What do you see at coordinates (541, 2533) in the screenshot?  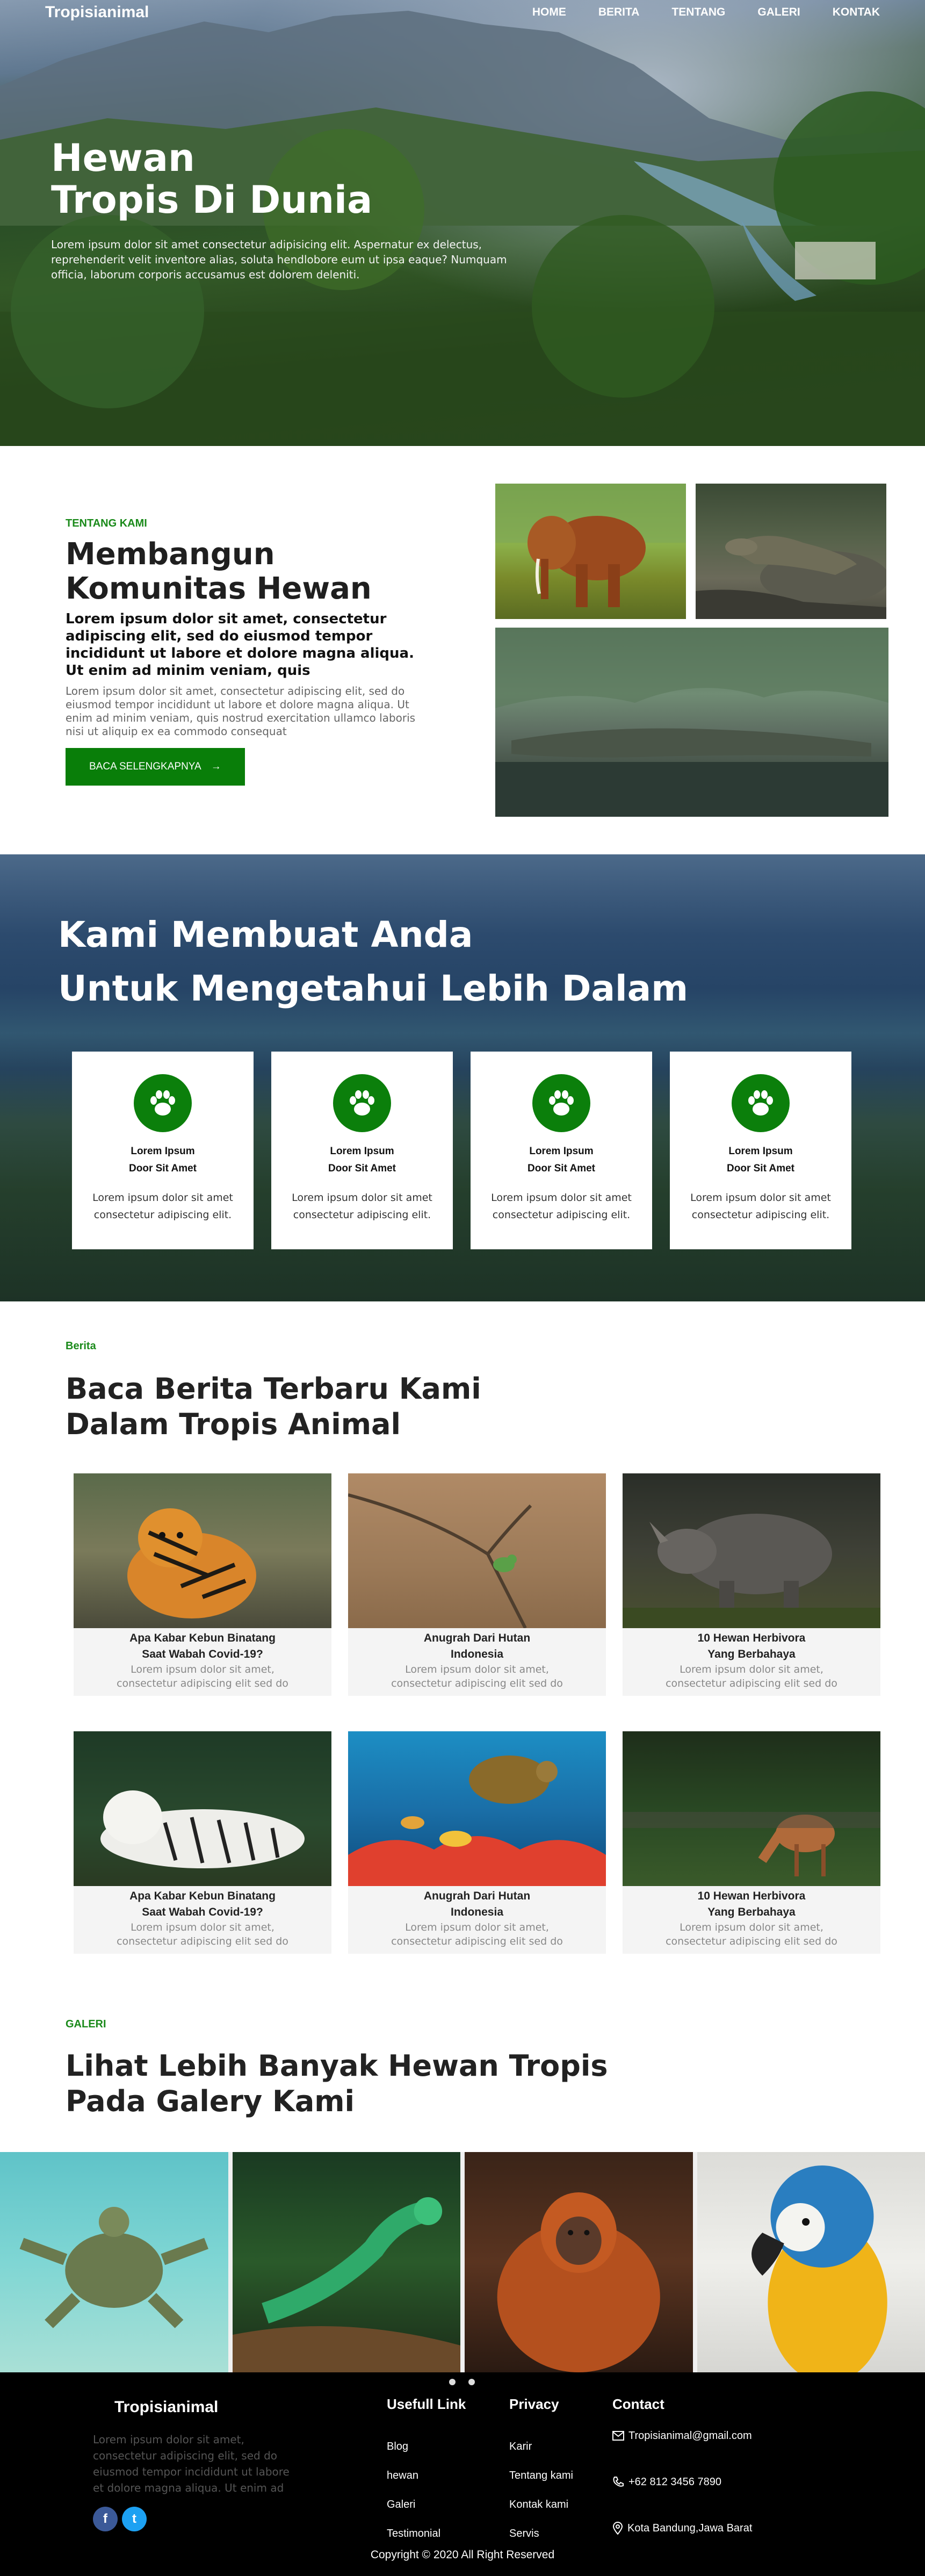 I see `footer-link-servis: Servis` at bounding box center [541, 2533].